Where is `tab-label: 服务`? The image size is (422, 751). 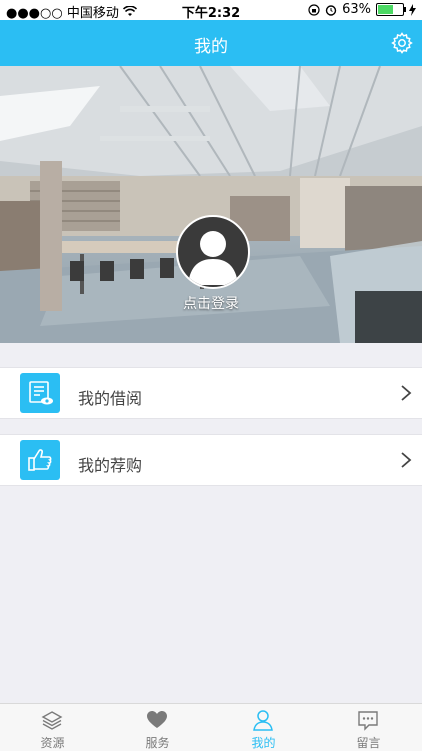 tab-label: 服务 is located at coordinates (157, 743).